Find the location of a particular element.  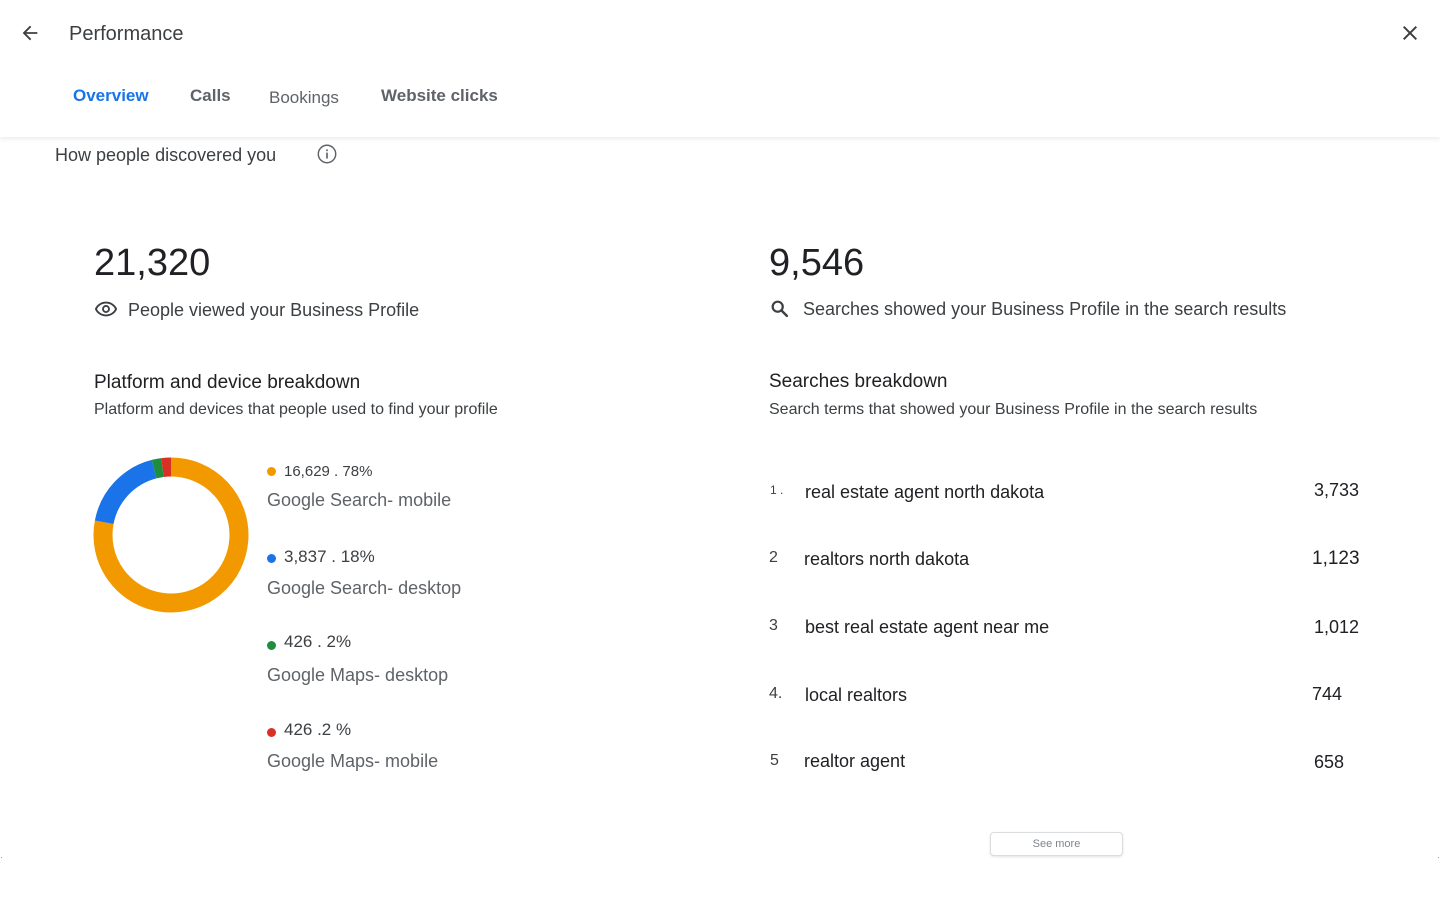

search-count-4: 744 is located at coordinates (1327, 694).